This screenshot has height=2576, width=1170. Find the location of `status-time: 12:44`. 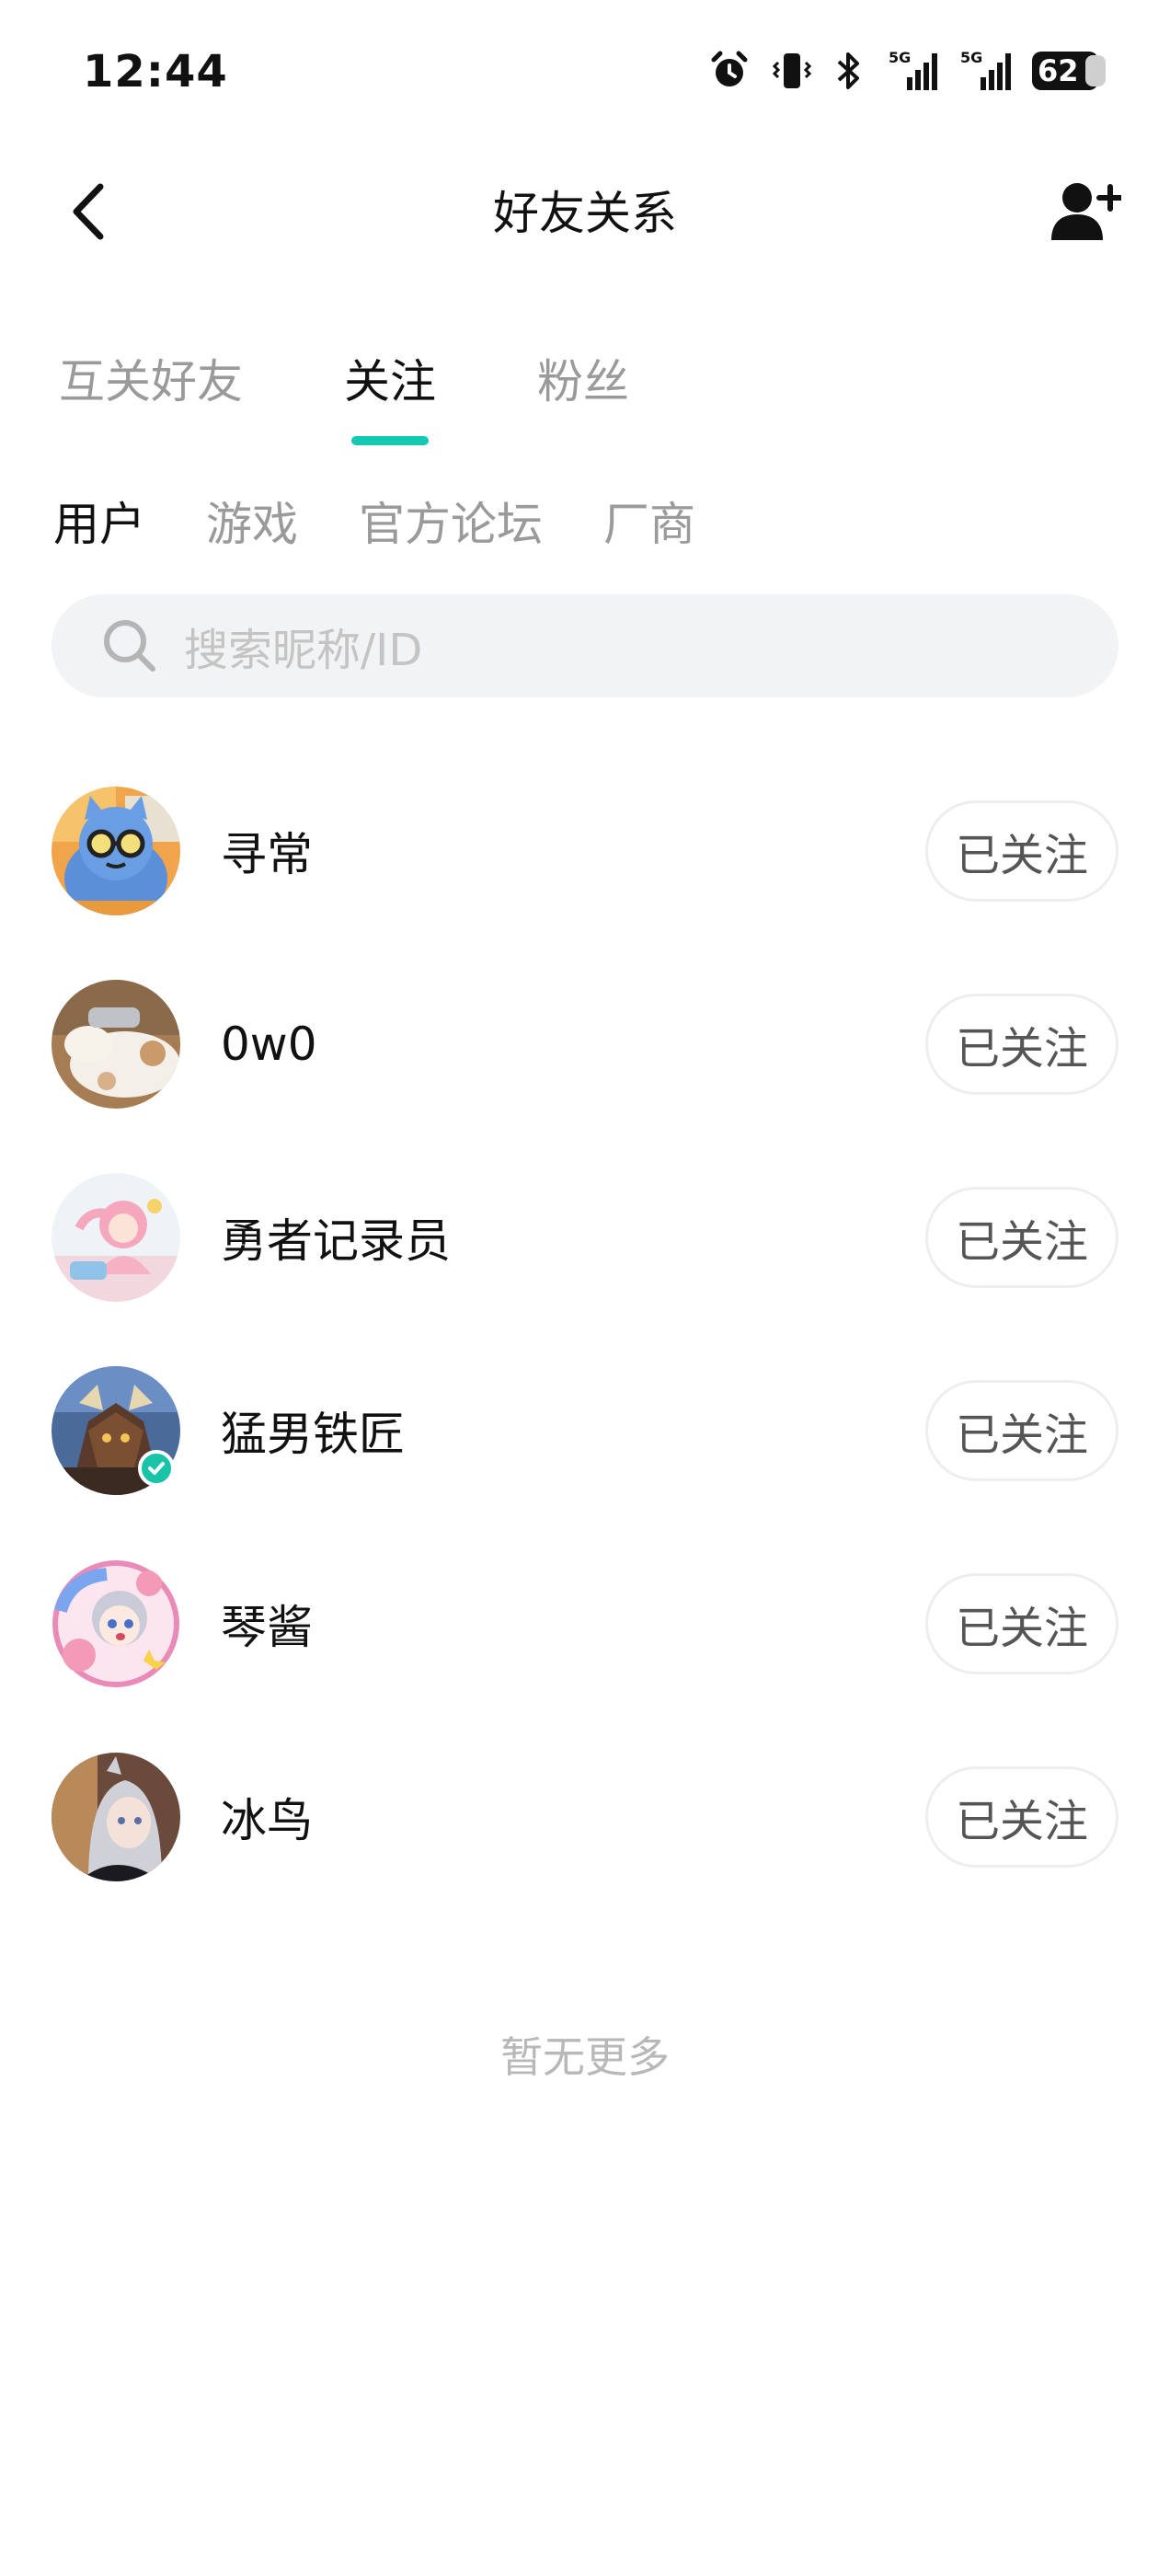

status-time: 12:44 is located at coordinates (155, 72).